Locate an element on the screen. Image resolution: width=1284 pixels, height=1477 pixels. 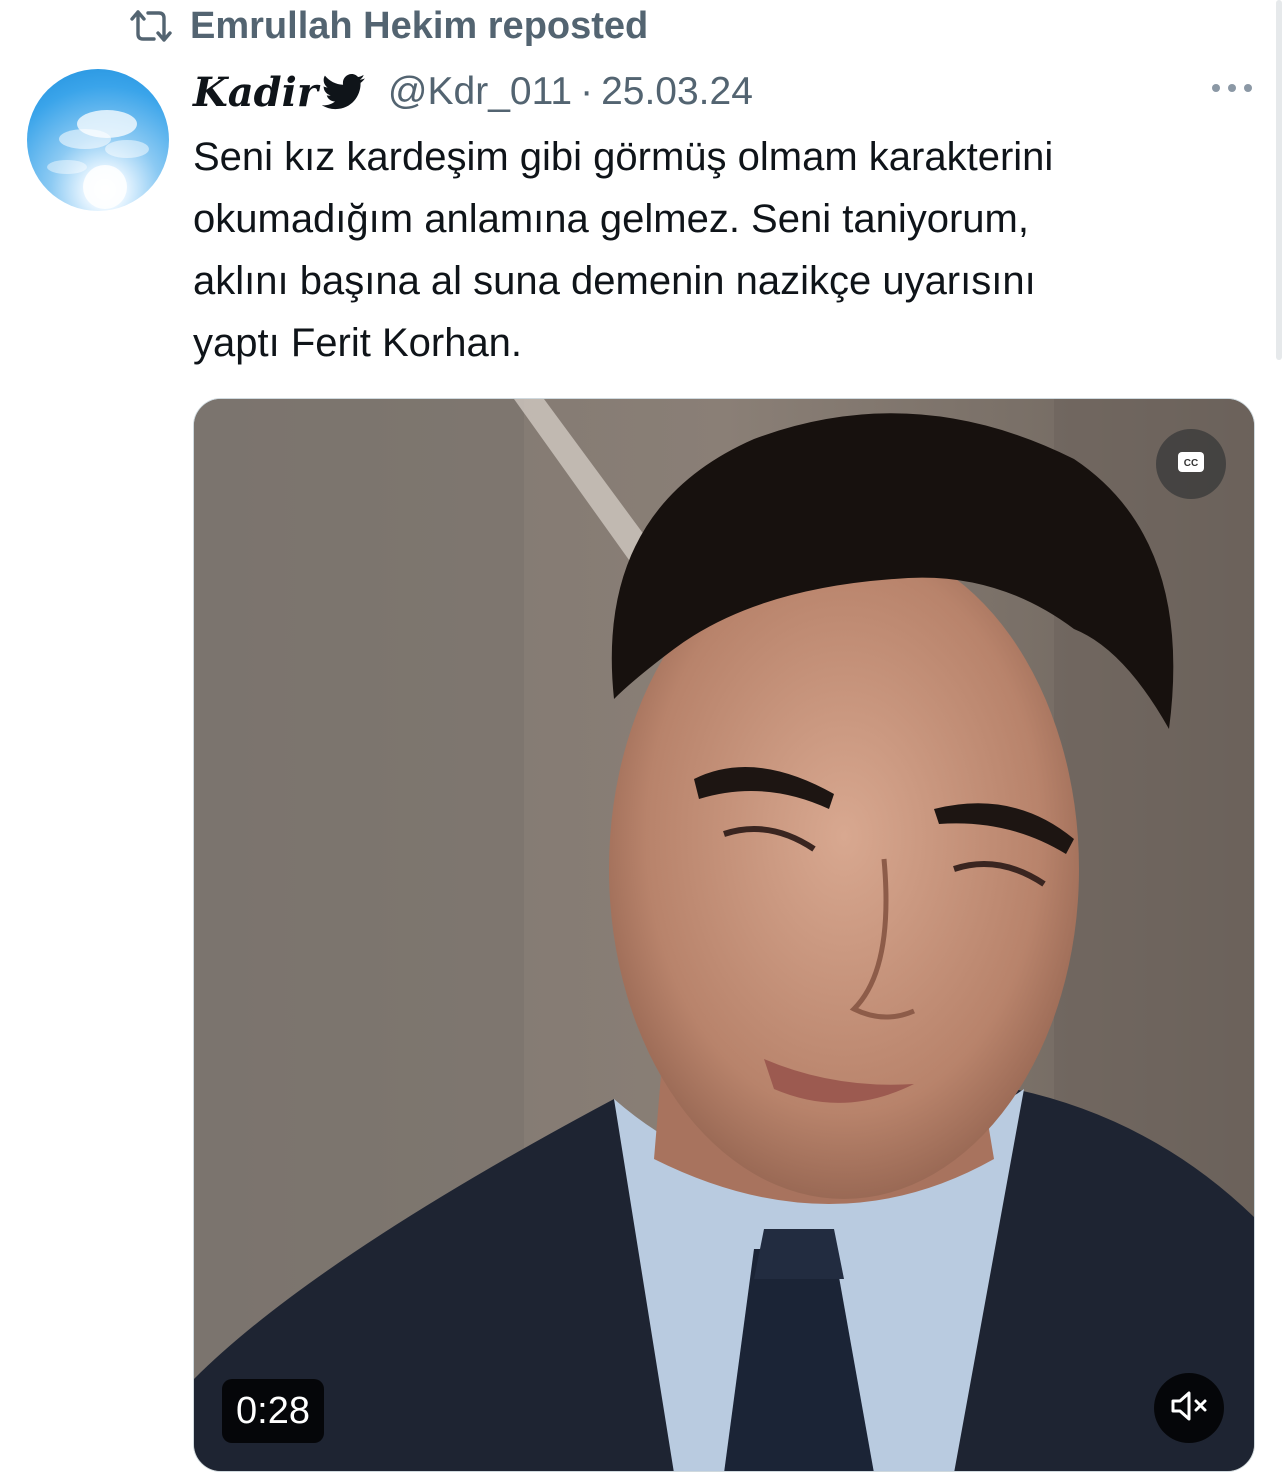
repost-icon is located at coordinates (151, 26).